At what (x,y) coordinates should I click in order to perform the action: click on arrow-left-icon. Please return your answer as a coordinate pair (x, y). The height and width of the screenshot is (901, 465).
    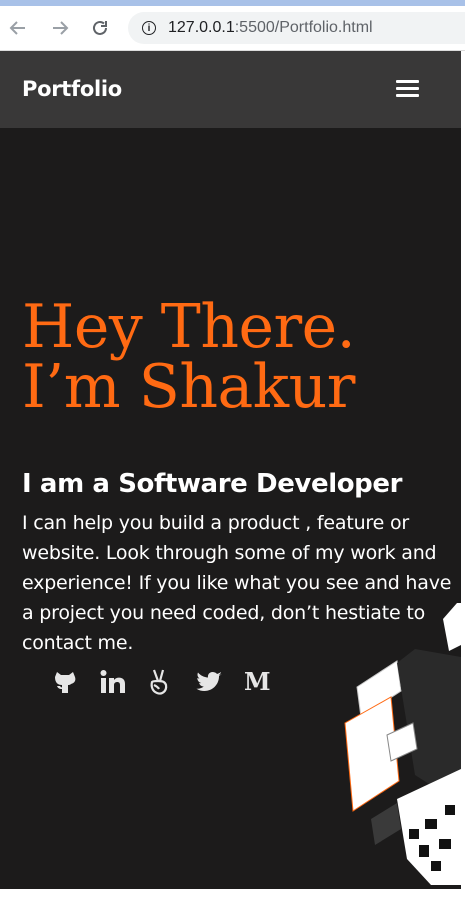
    Looking at the image, I should click on (17, 28).